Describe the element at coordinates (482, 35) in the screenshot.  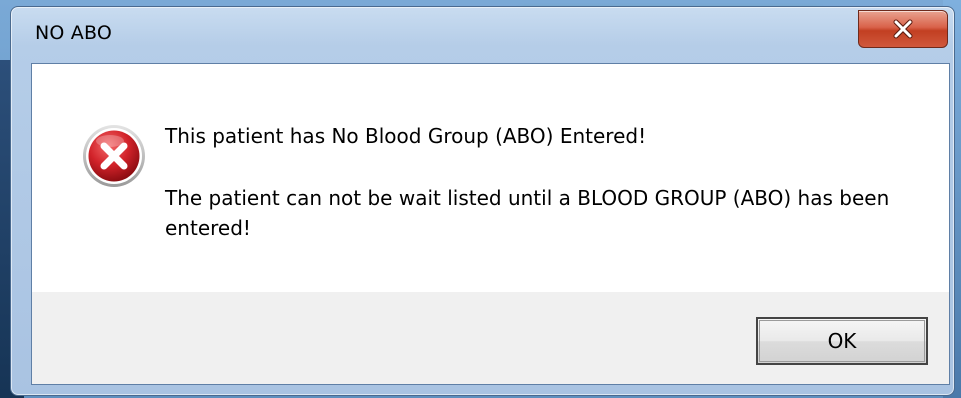
I see `dialog-titlebar: NO ABO` at that location.